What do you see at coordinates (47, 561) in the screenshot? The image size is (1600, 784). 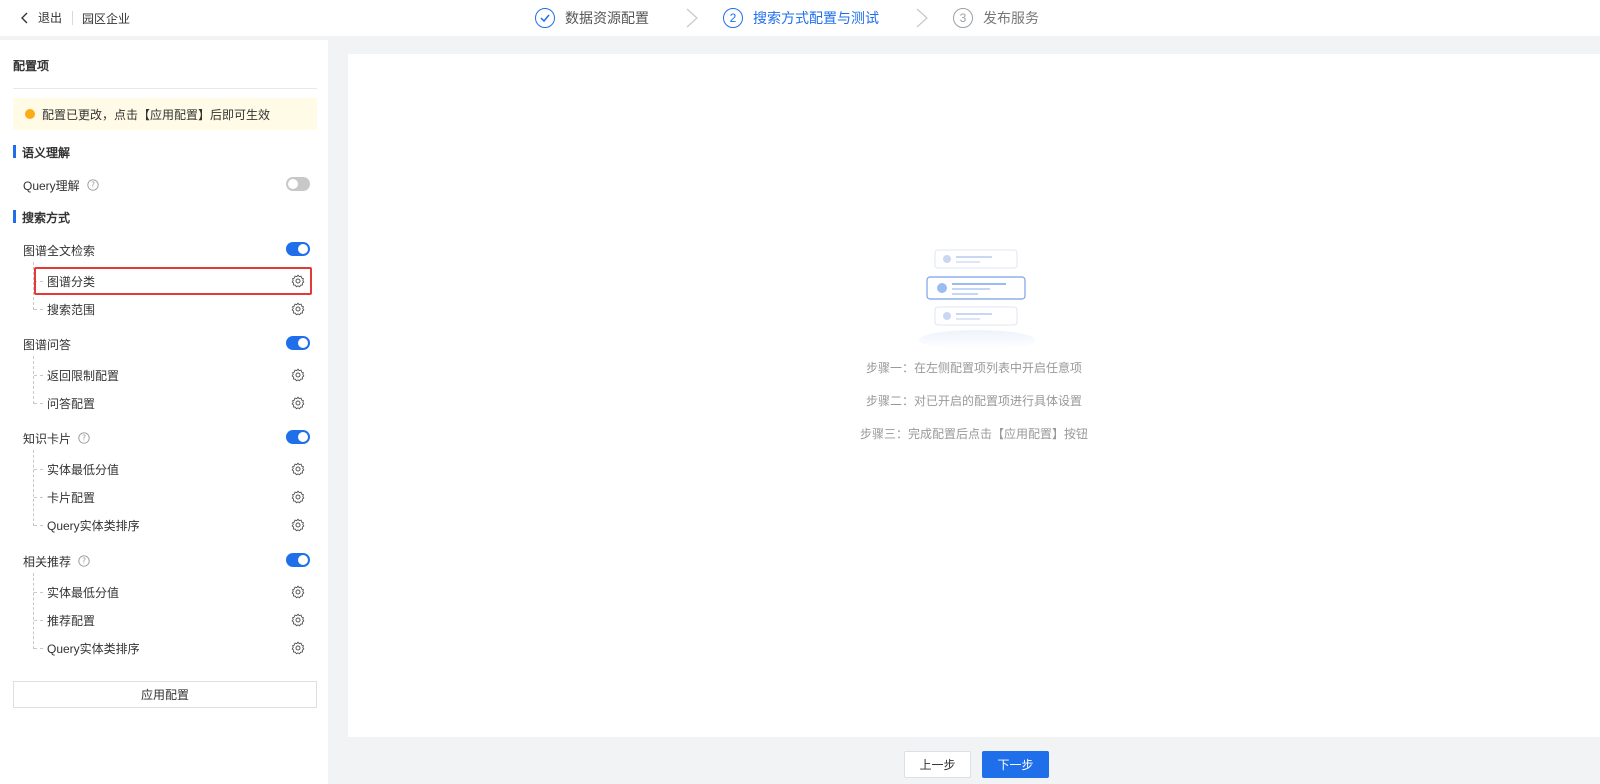 I see `related-recommend-label: 相关推荐` at bounding box center [47, 561].